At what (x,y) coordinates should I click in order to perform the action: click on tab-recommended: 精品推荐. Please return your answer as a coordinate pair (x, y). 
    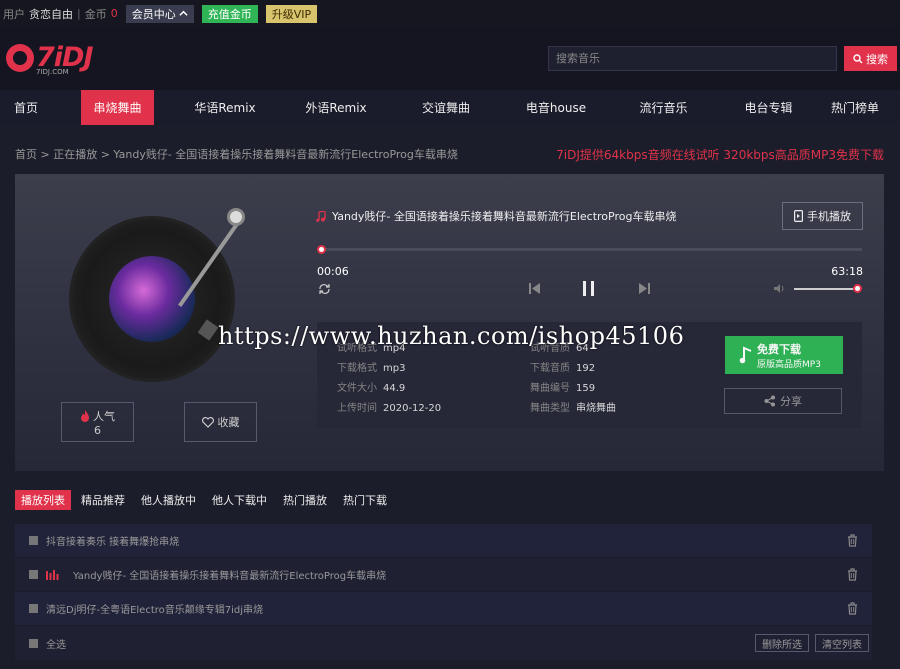
    Looking at the image, I should click on (103, 500).